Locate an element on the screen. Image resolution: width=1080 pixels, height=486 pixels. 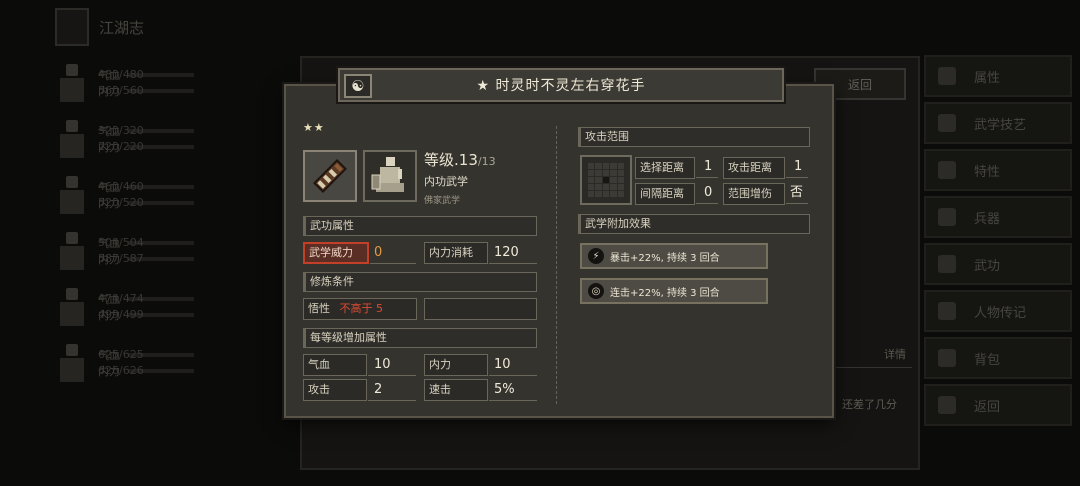
section-effects: 武学附加效果 is located at coordinates (694, 224).